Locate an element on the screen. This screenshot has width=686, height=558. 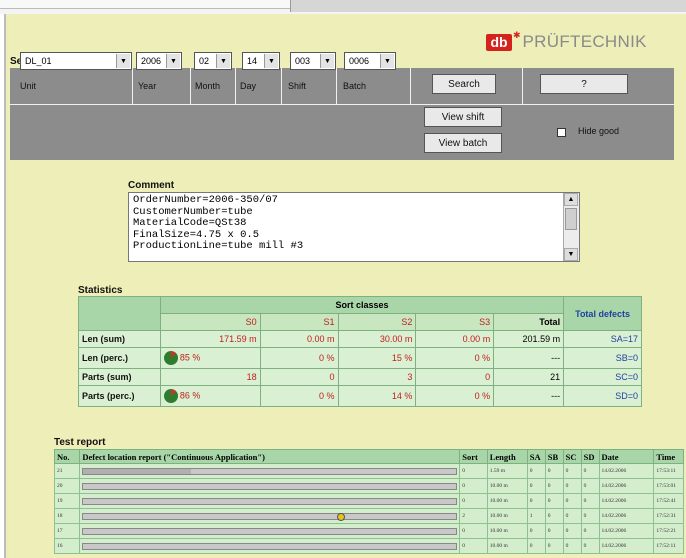
comment-scrollbar: ▲ ▼ is located at coordinates (571, 227).